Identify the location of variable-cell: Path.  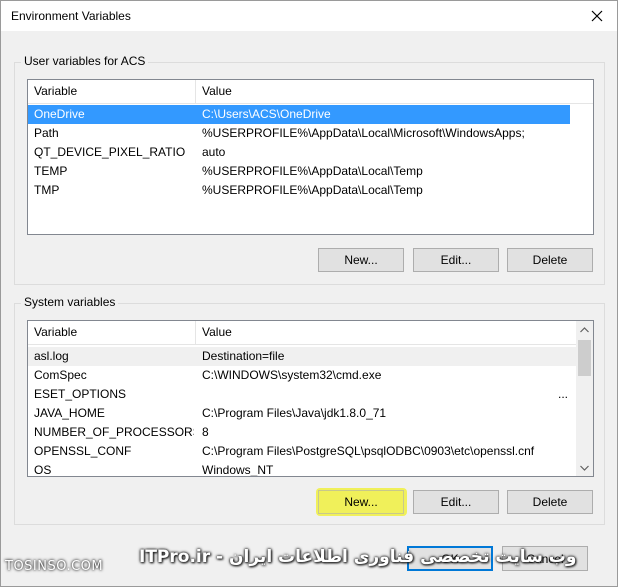
(46, 133).